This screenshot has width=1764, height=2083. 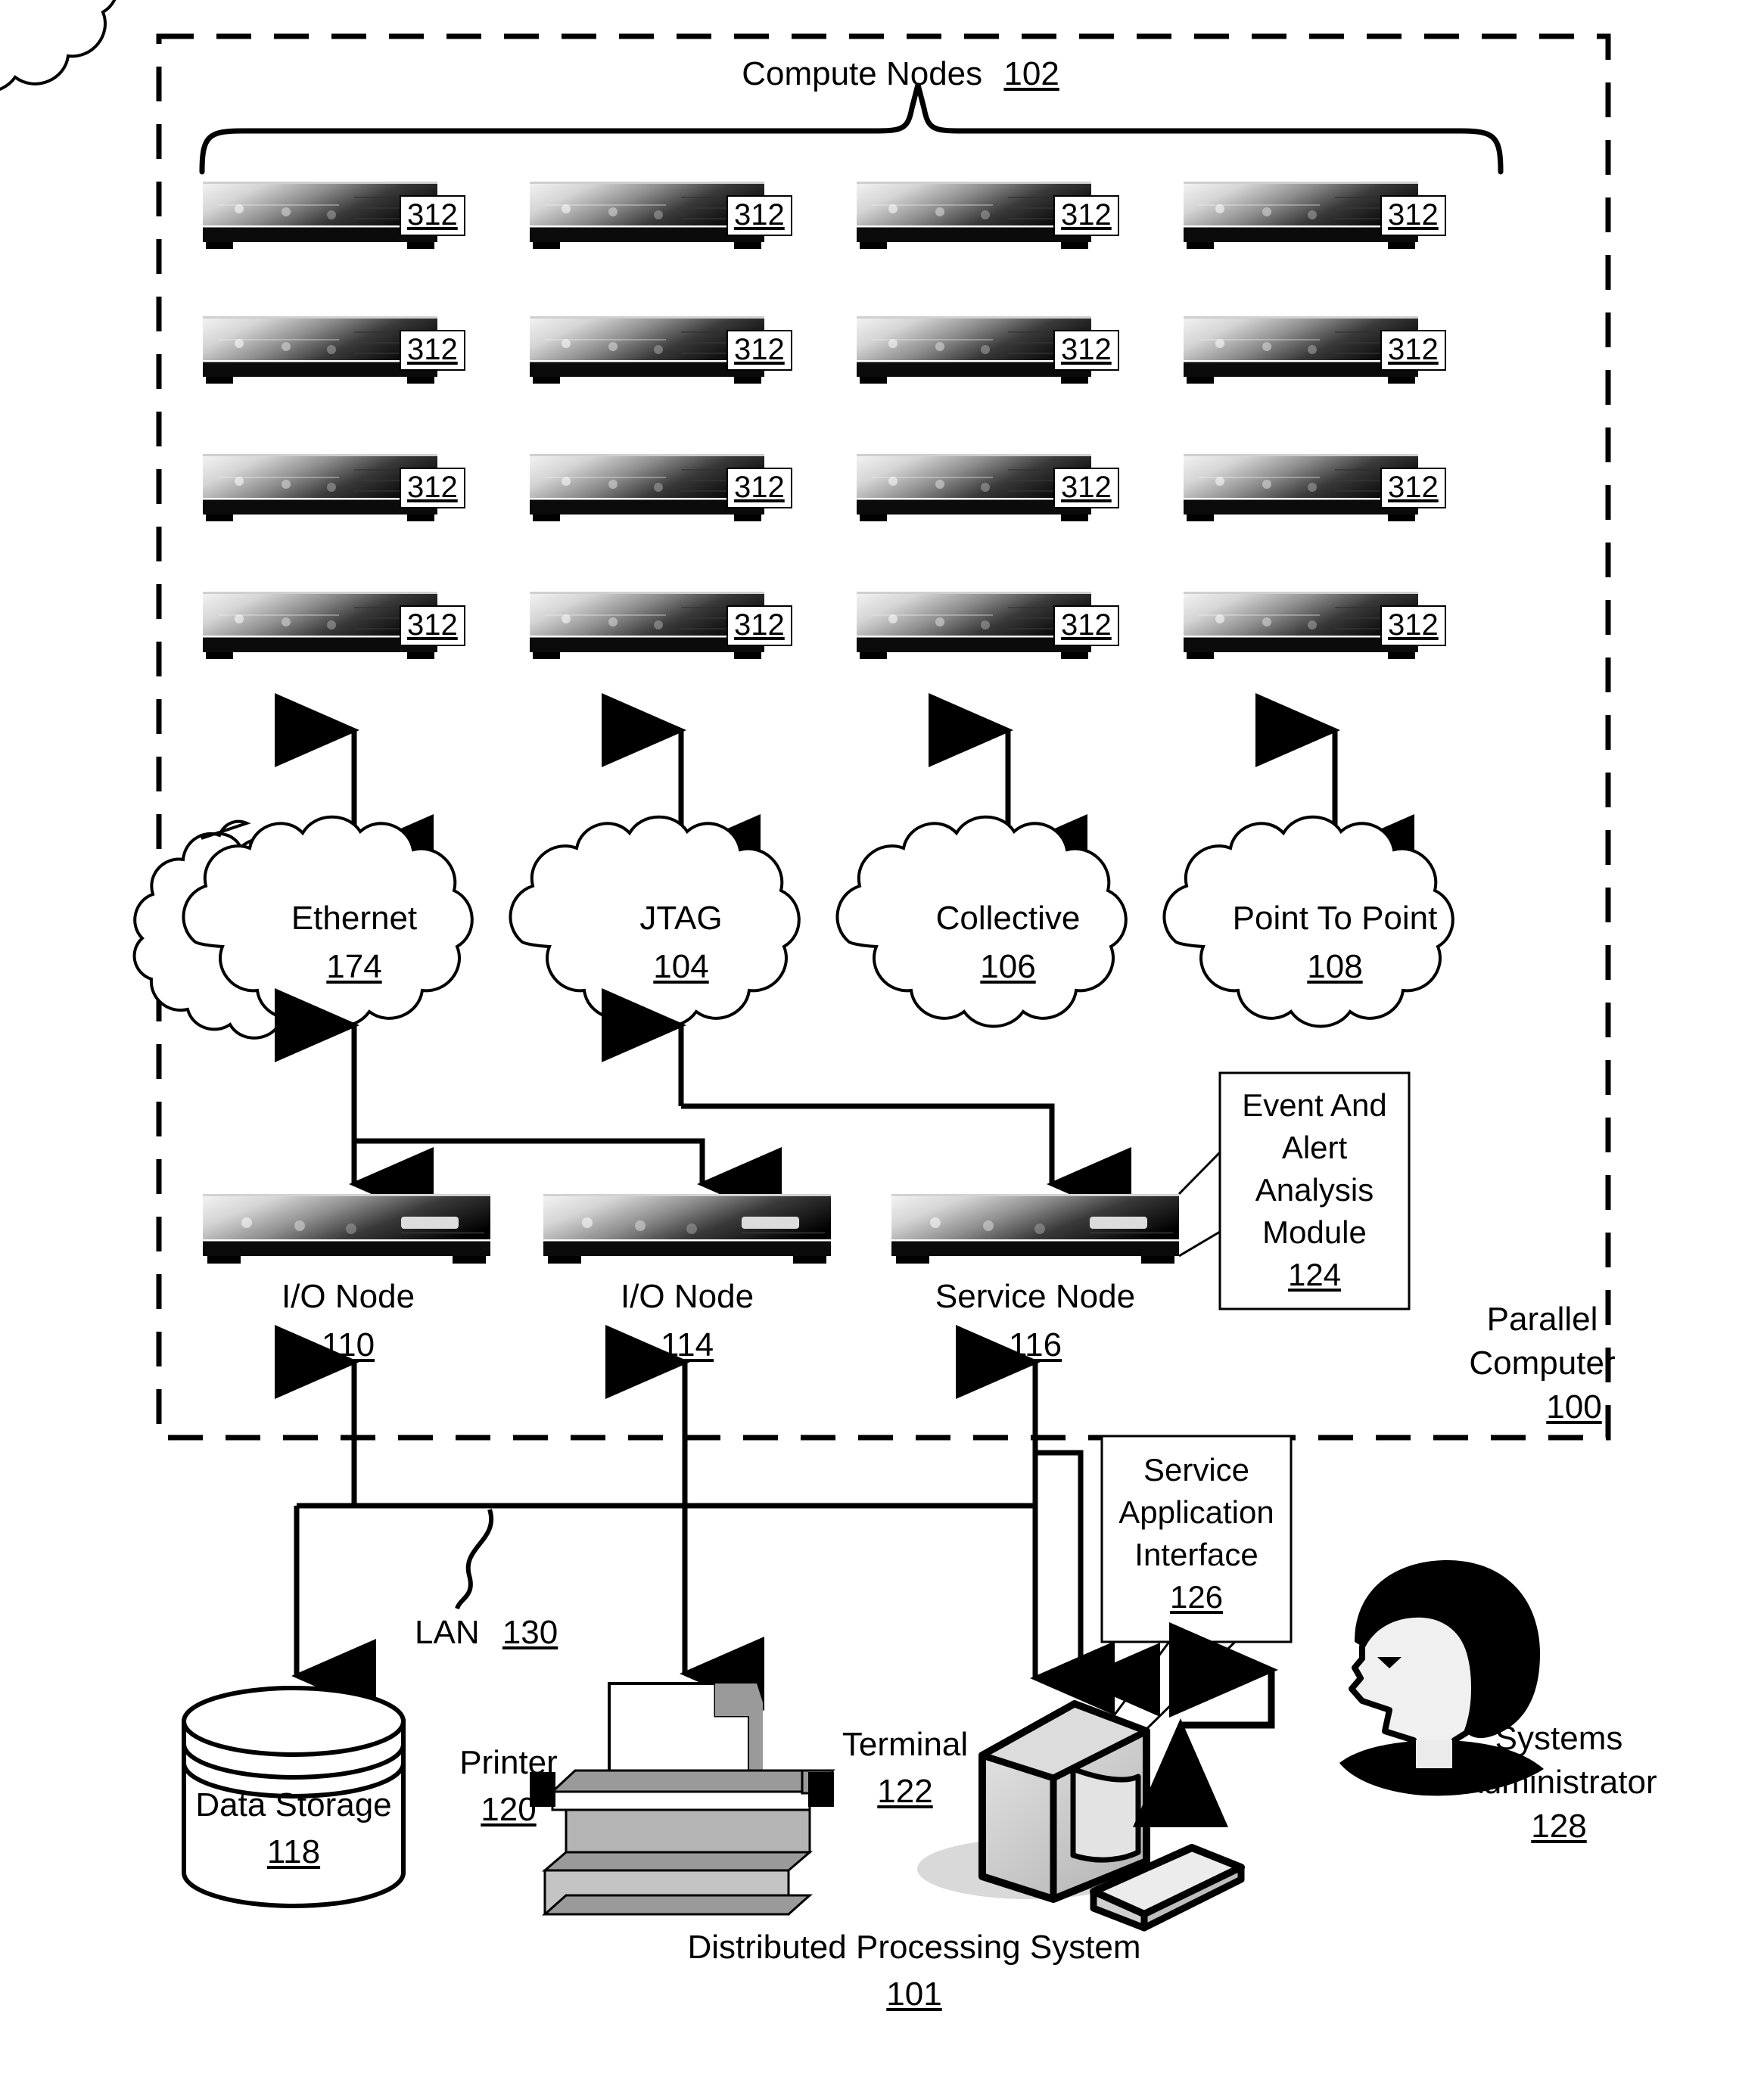 What do you see at coordinates (1335, 918) in the screenshot?
I see `cloud-label-point-to-point: Point To Point` at bounding box center [1335, 918].